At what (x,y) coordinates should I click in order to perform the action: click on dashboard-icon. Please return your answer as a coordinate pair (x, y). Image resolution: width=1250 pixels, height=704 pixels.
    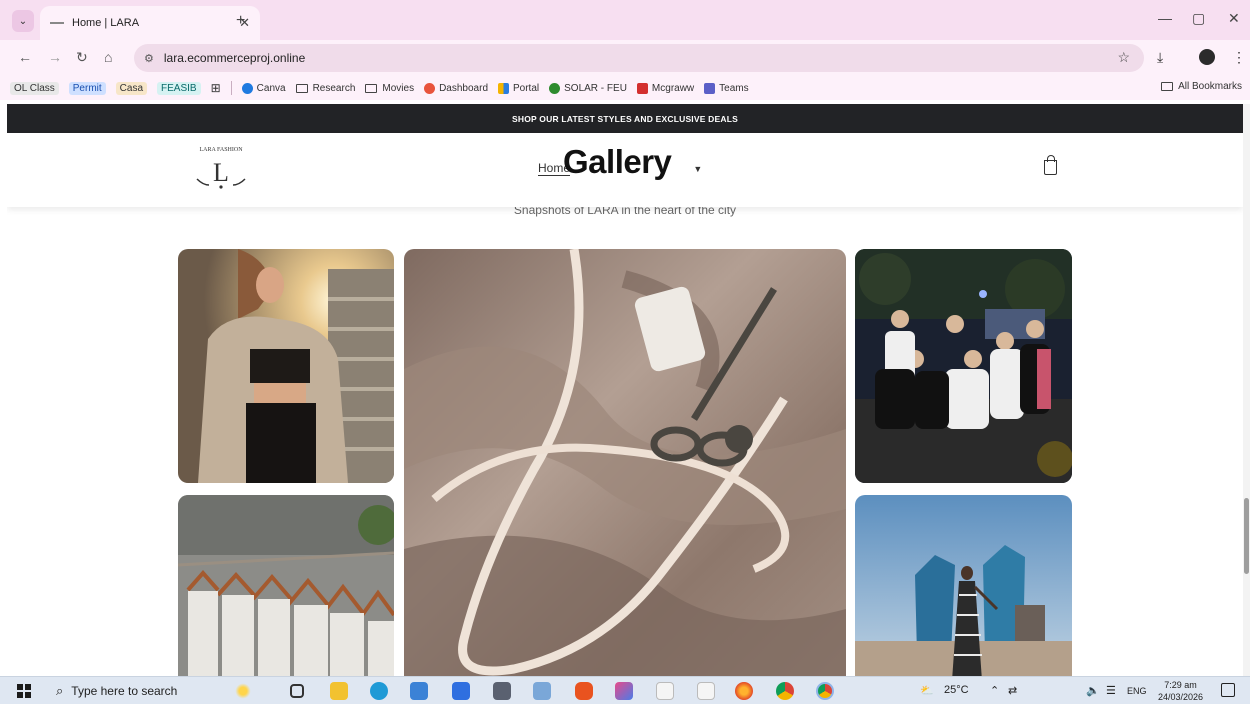
    Looking at the image, I should click on (430, 88).